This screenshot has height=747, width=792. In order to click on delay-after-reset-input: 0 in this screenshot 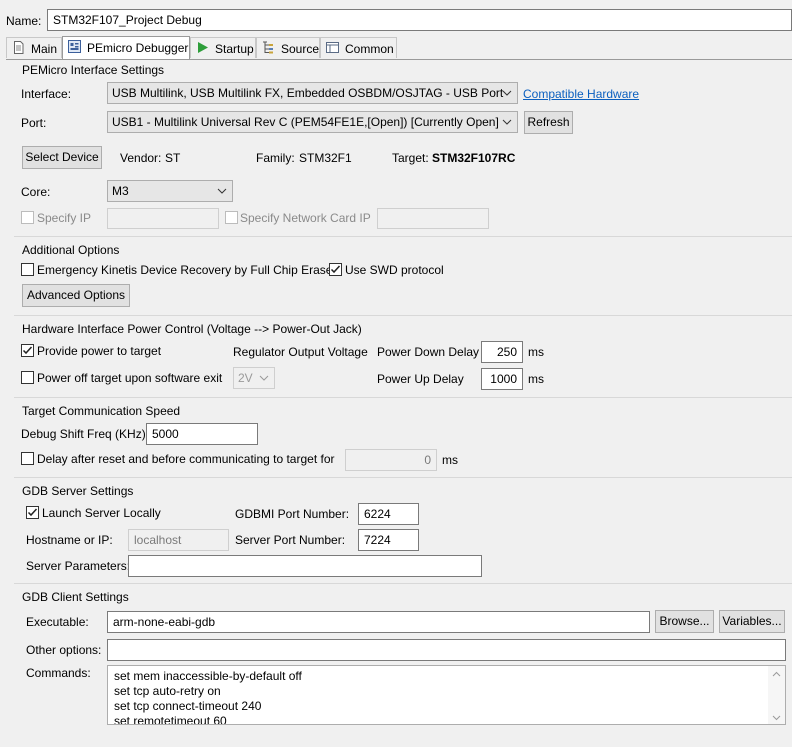, I will do `click(391, 460)`.